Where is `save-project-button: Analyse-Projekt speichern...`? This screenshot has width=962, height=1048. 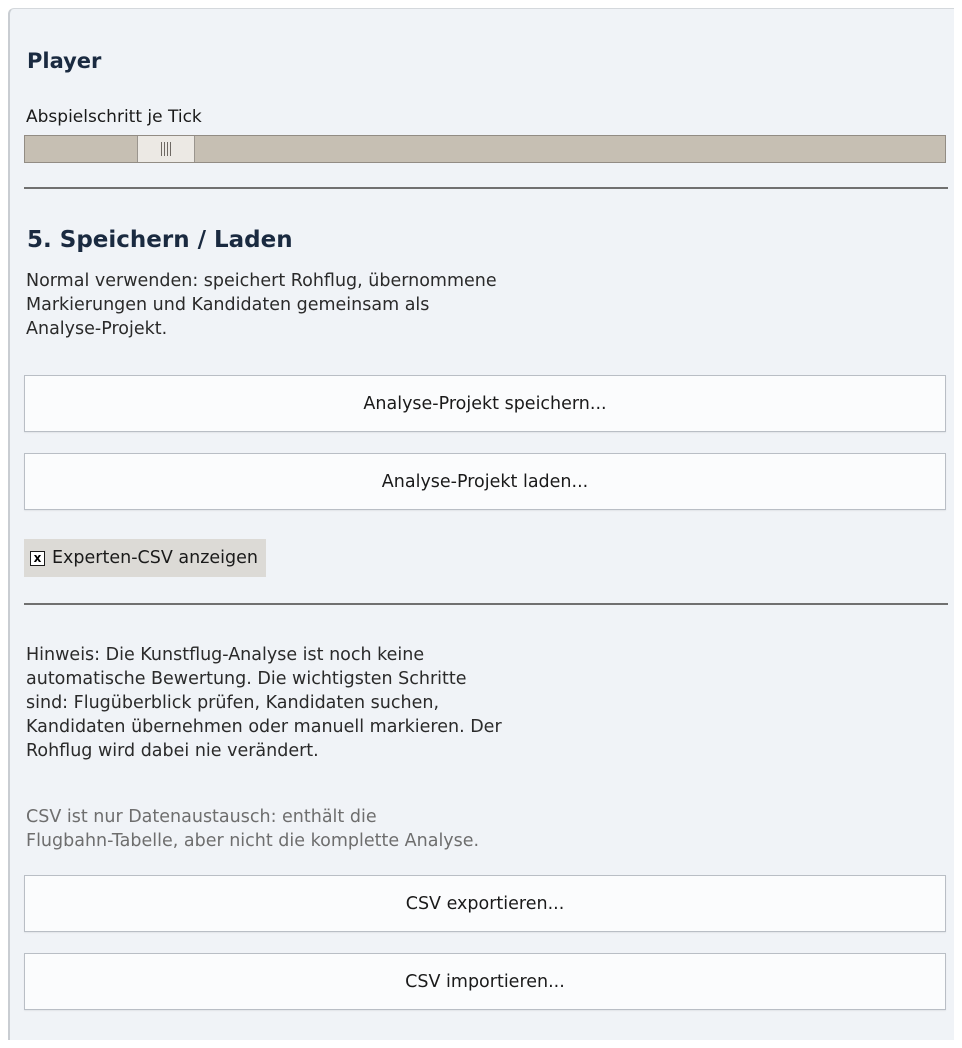
save-project-button: Analyse-Projekt speichern... is located at coordinates (485, 403).